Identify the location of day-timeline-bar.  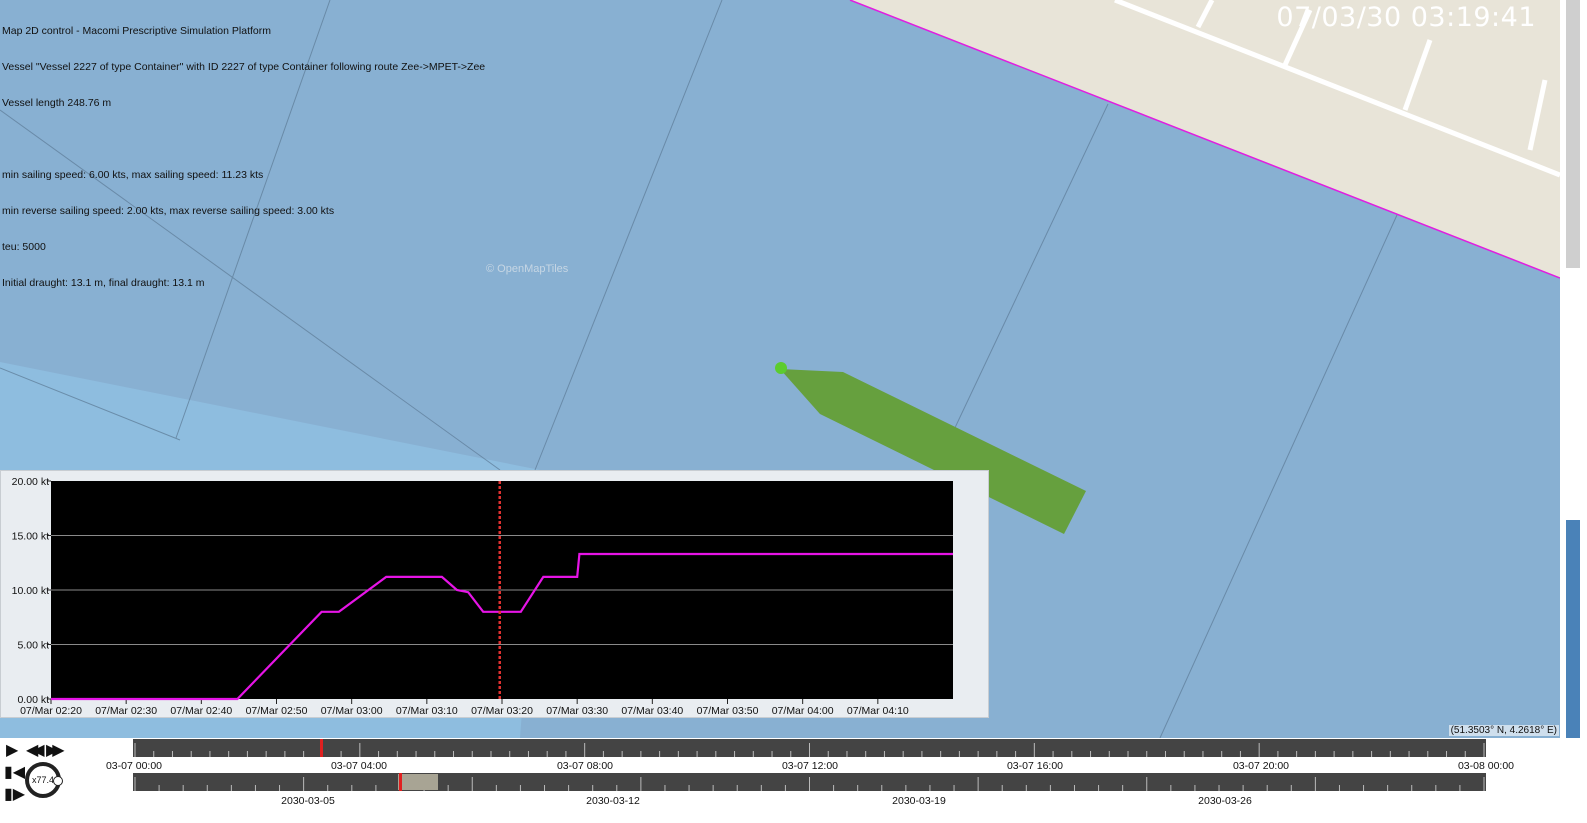
(809, 748).